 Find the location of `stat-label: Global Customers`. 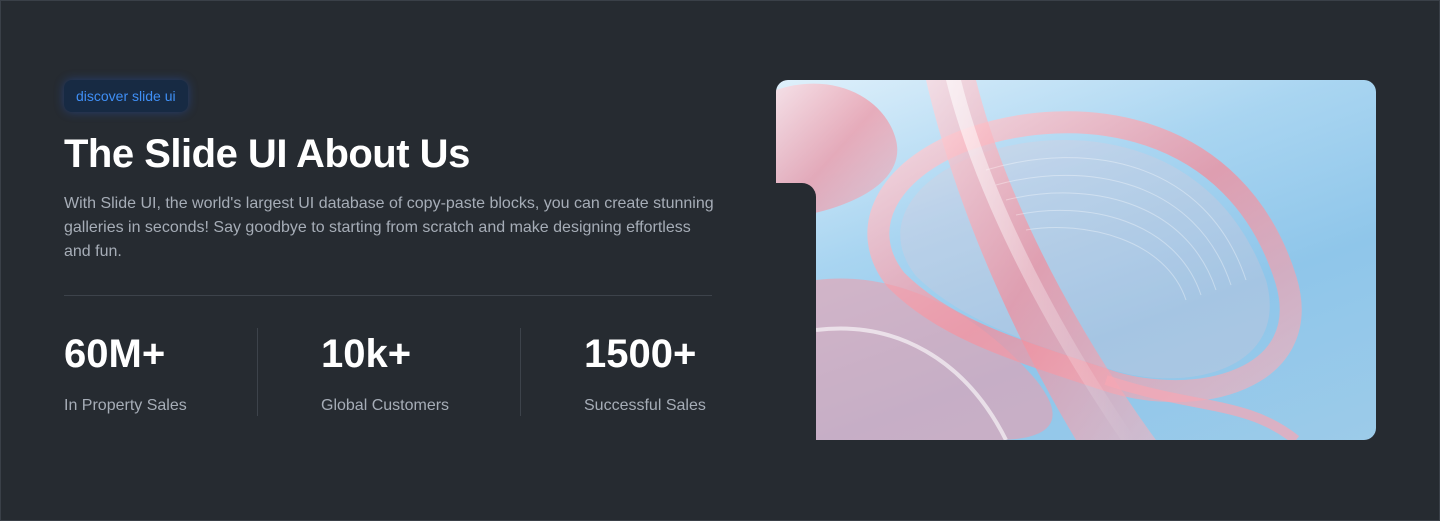

stat-label: Global Customers is located at coordinates (385, 405).